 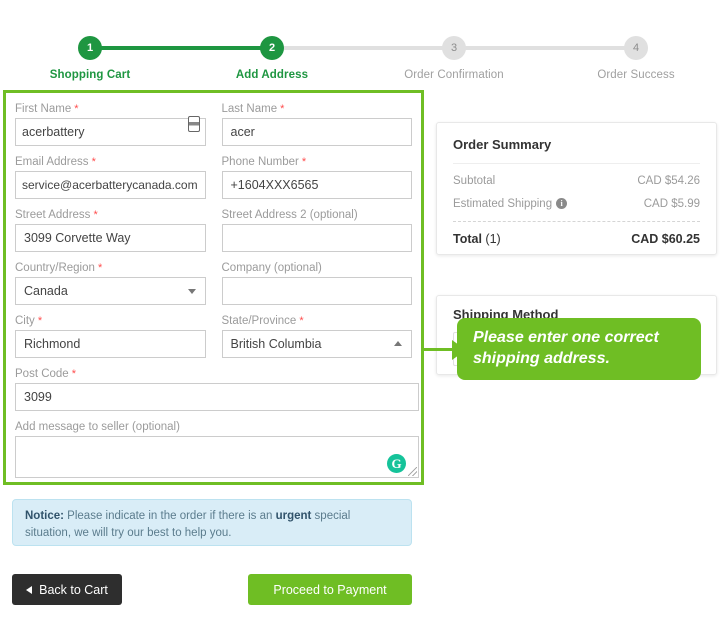 I want to click on stepper-step-order-success: 4 Order Success, so click(x=636, y=58).